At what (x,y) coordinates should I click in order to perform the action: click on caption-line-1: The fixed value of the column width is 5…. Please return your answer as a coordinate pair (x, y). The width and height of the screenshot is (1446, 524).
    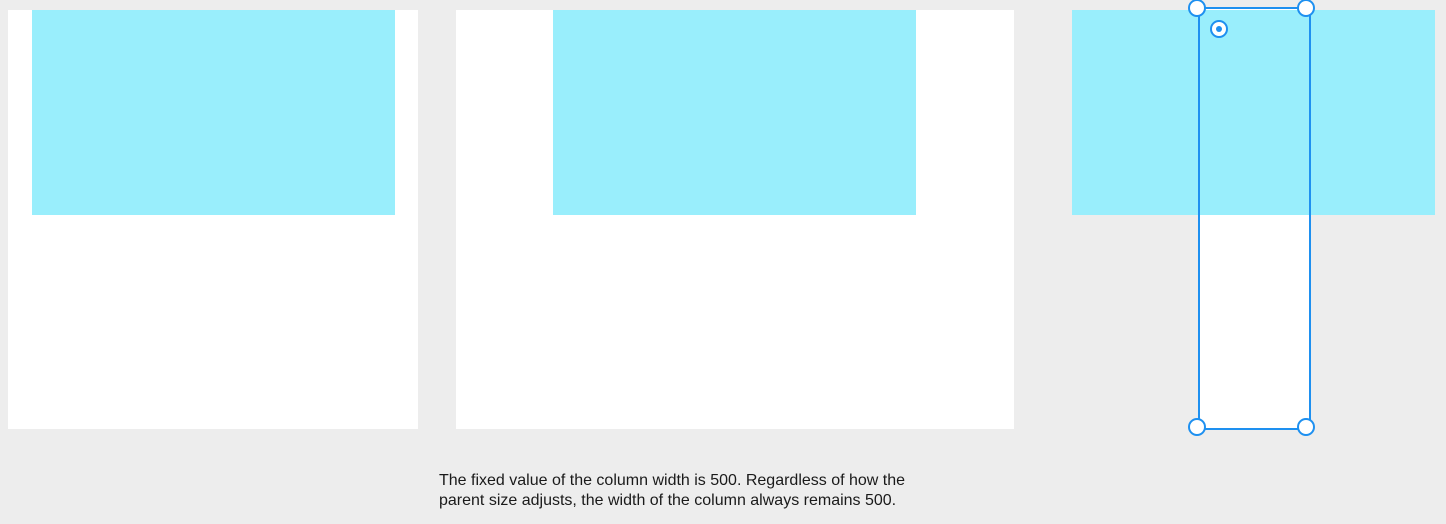
    Looking at the image, I should click on (672, 480).